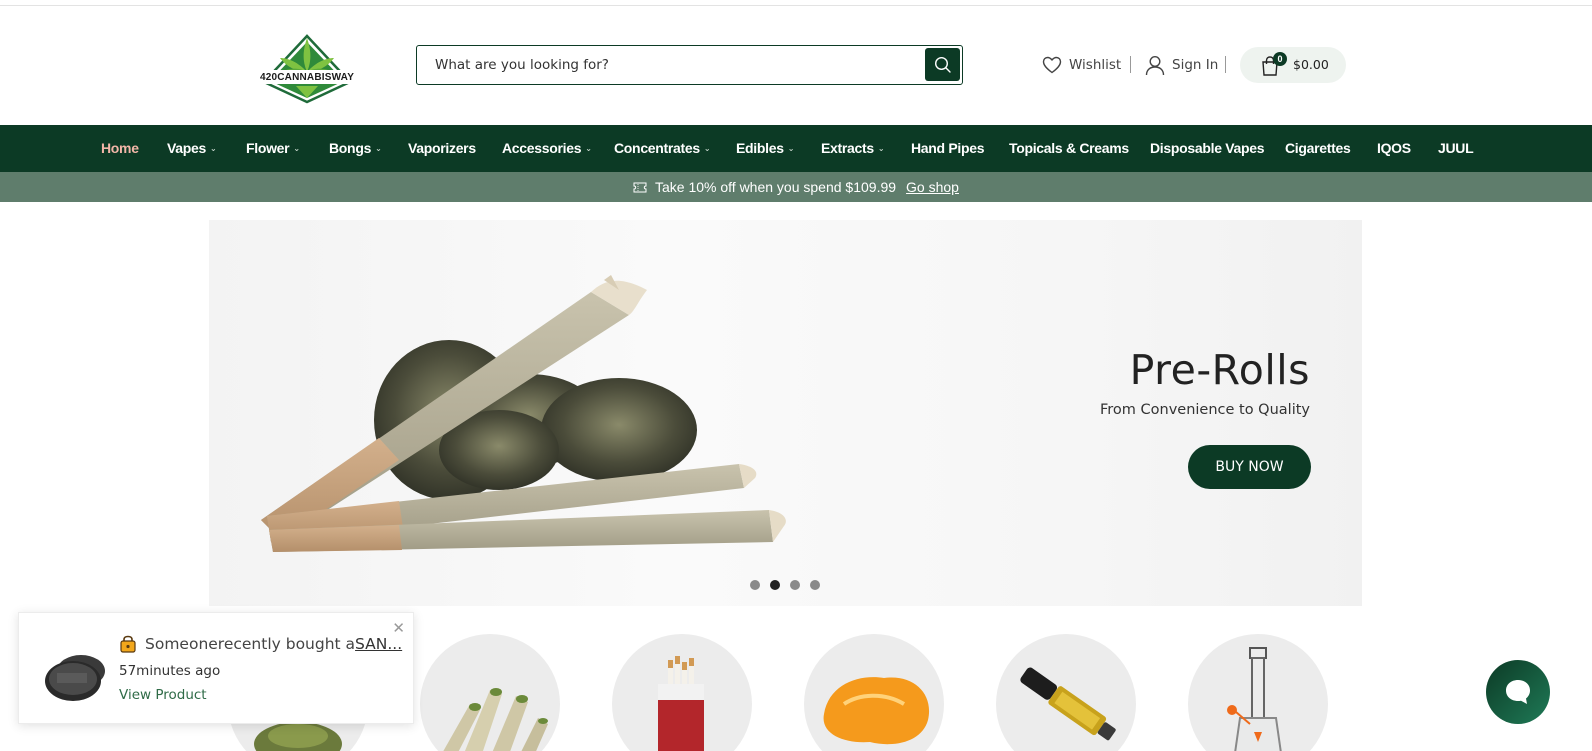 Image resolution: width=1592 pixels, height=751 pixels. Describe the element at coordinates (495, 719) in the screenshot. I see `pre-roll-cones-image` at that location.